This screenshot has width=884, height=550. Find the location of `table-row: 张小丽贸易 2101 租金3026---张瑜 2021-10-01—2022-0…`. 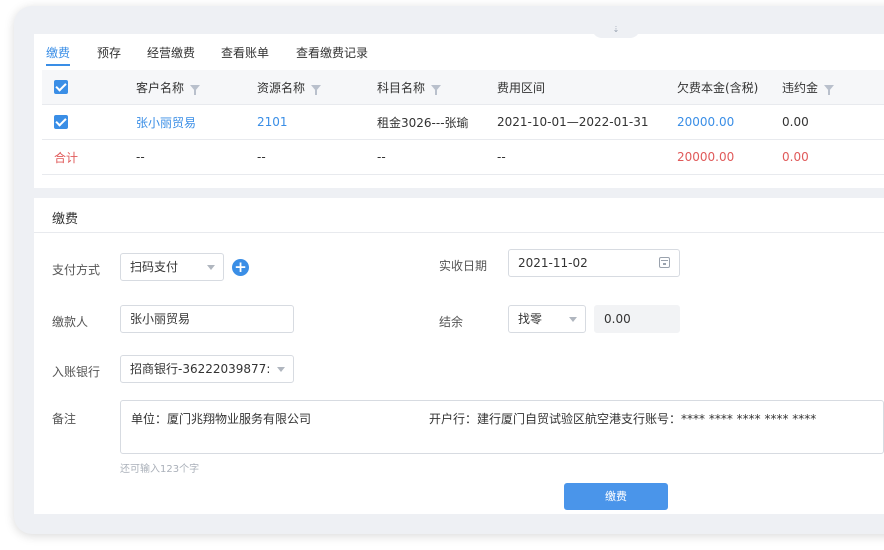

table-row: 张小丽贸易 2101 租金3026---张瑜 2021-10-01—2022-0… is located at coordinates (463, 122).